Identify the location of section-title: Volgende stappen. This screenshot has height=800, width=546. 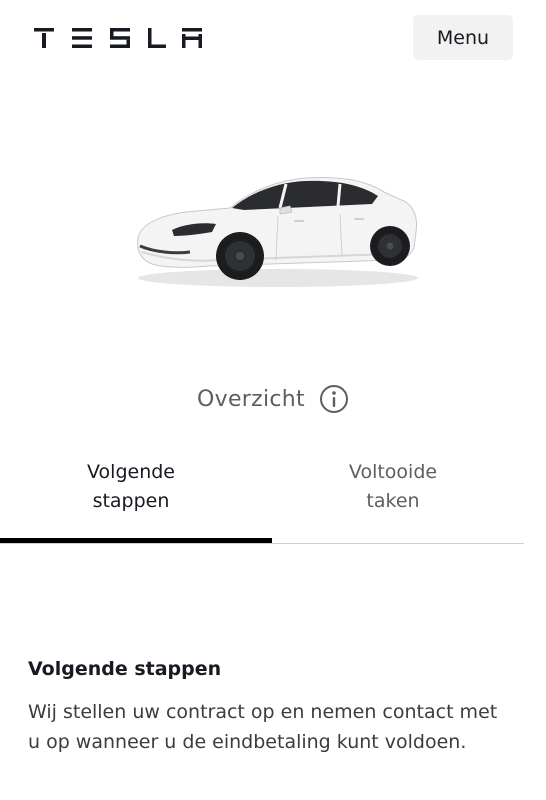
(125, 669).